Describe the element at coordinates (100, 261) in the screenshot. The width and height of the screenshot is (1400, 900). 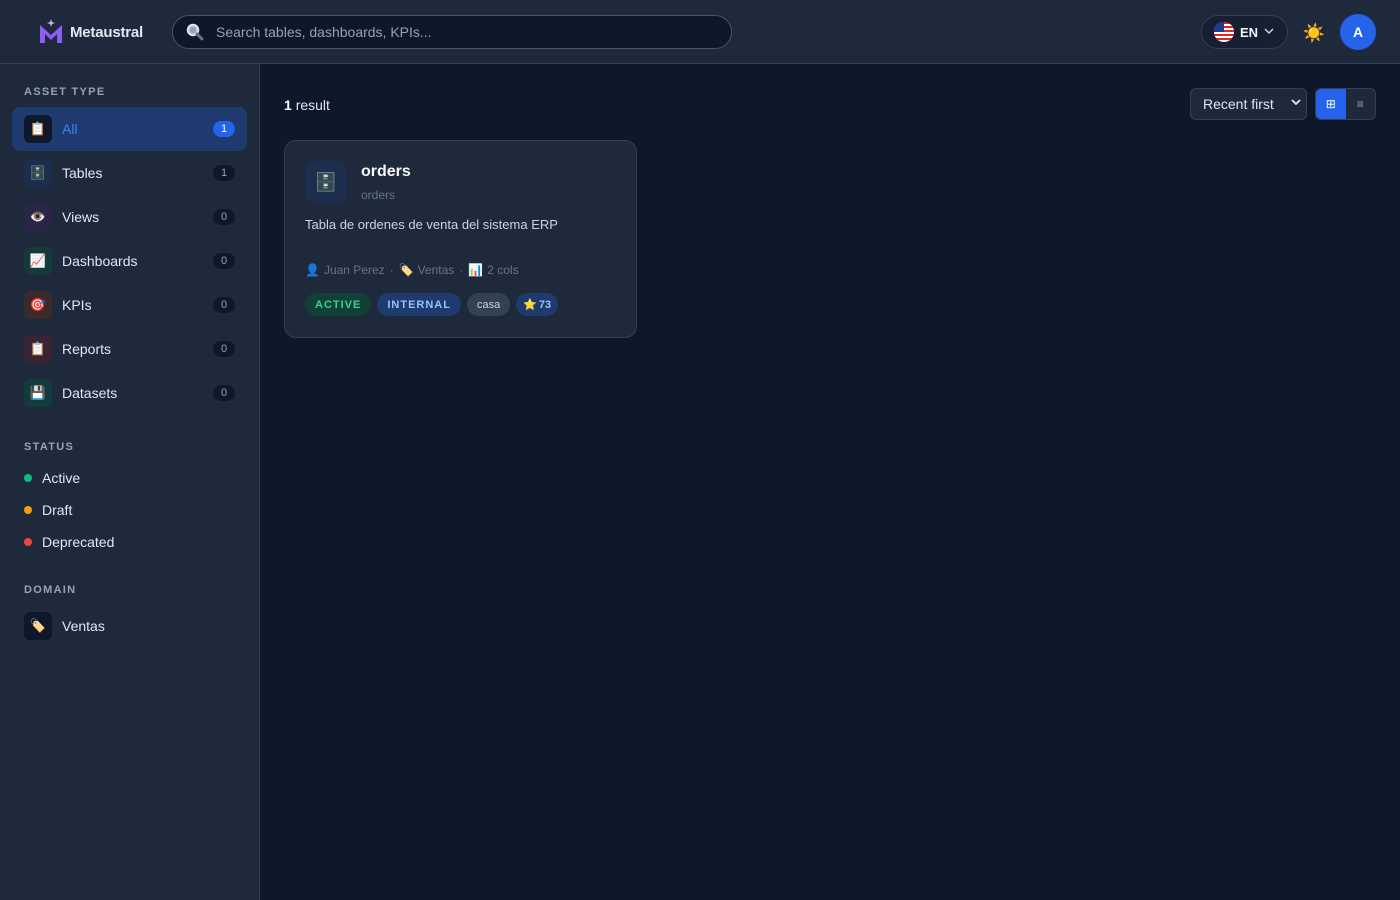
I see `sidebar-item-label: Dashboards` at that location.